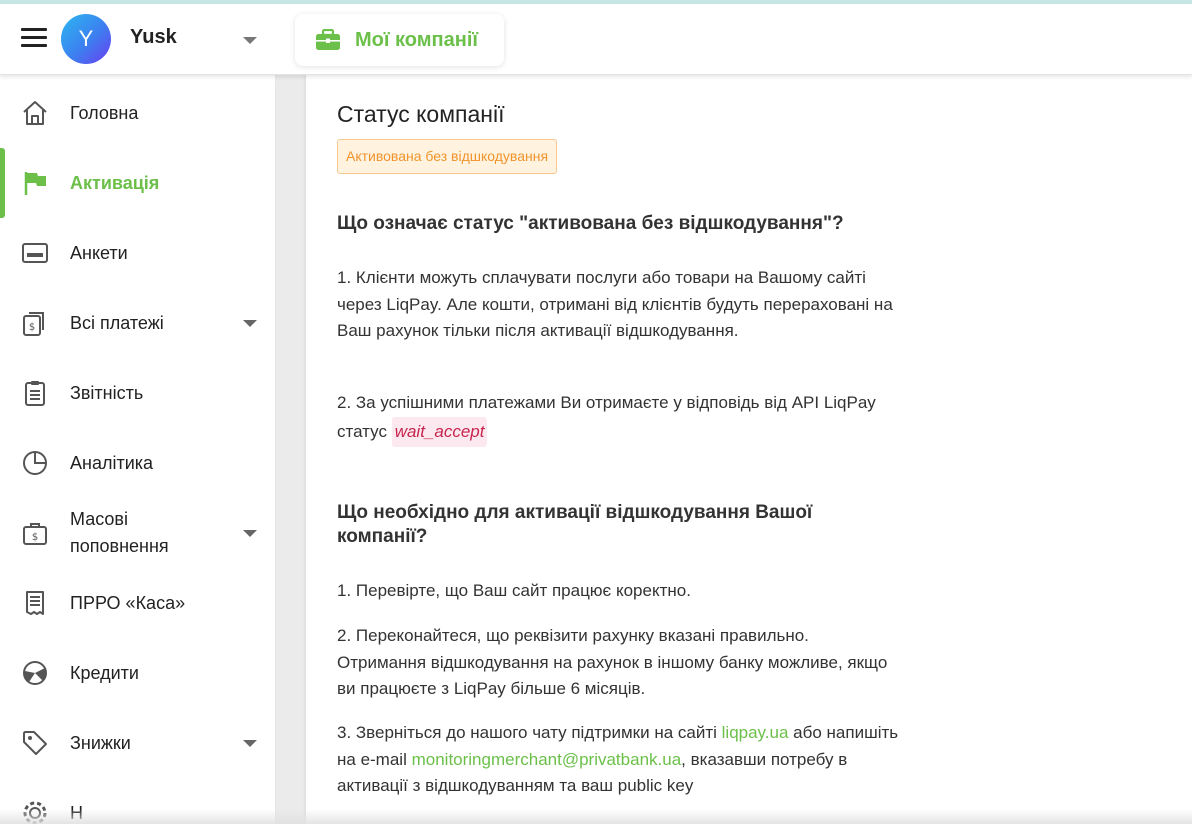  Describe the element at coordinates (35, 603) in the screenshot. I see `receipt-icon` at that location.